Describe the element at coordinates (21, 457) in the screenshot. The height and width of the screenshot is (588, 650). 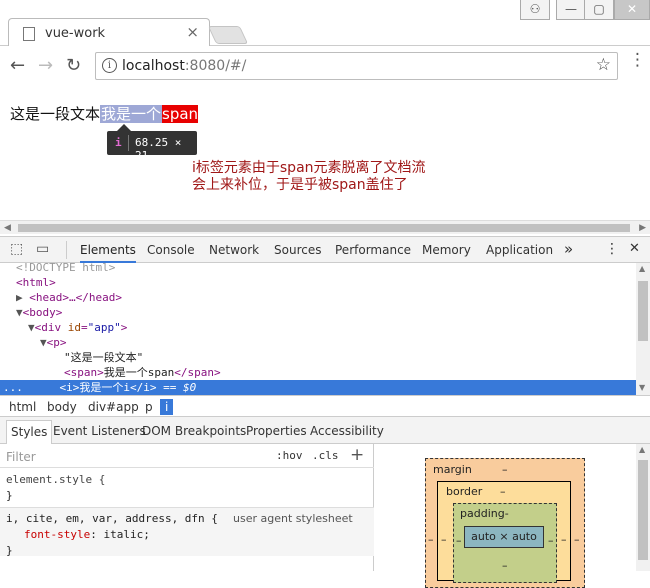
I see `styles-filter-input: Filter` at that location.